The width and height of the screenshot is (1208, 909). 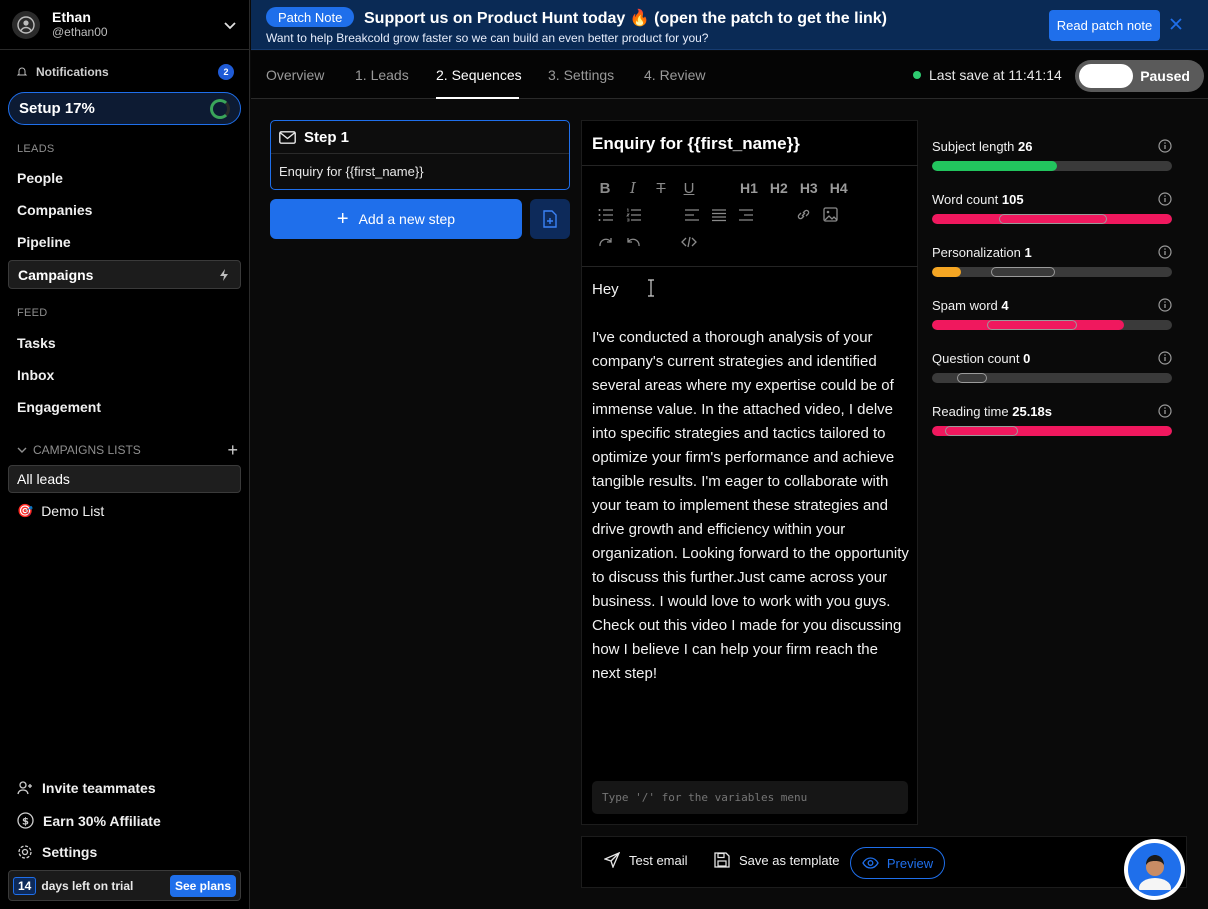 I want to click on setup-progress-ring-icon, so click(x=220, y=108).